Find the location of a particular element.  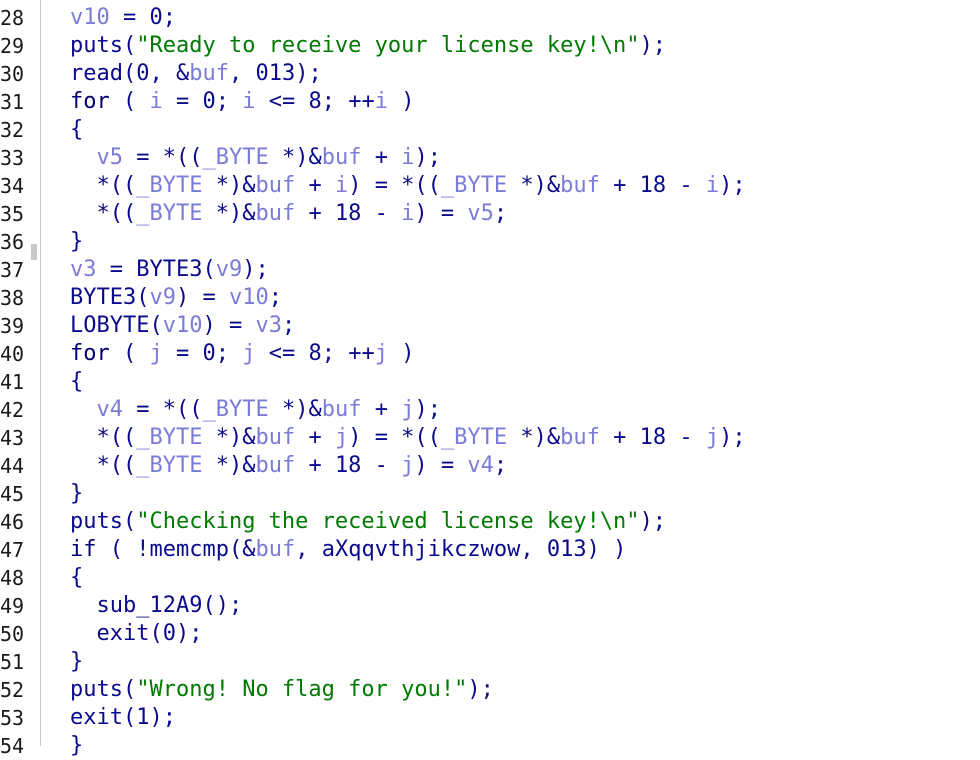

code-line: *((_BYTE *)&buf + 18 - j) = v4; is located at coordinates (288, 466).